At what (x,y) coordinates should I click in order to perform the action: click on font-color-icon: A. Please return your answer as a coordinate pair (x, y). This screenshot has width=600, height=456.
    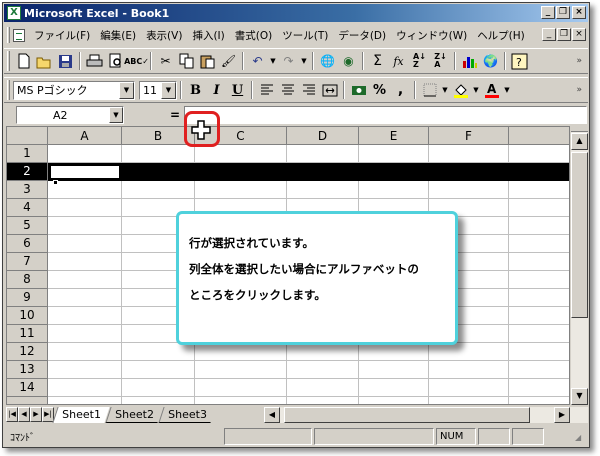
    Looking at the image, I should click on (491, 90).